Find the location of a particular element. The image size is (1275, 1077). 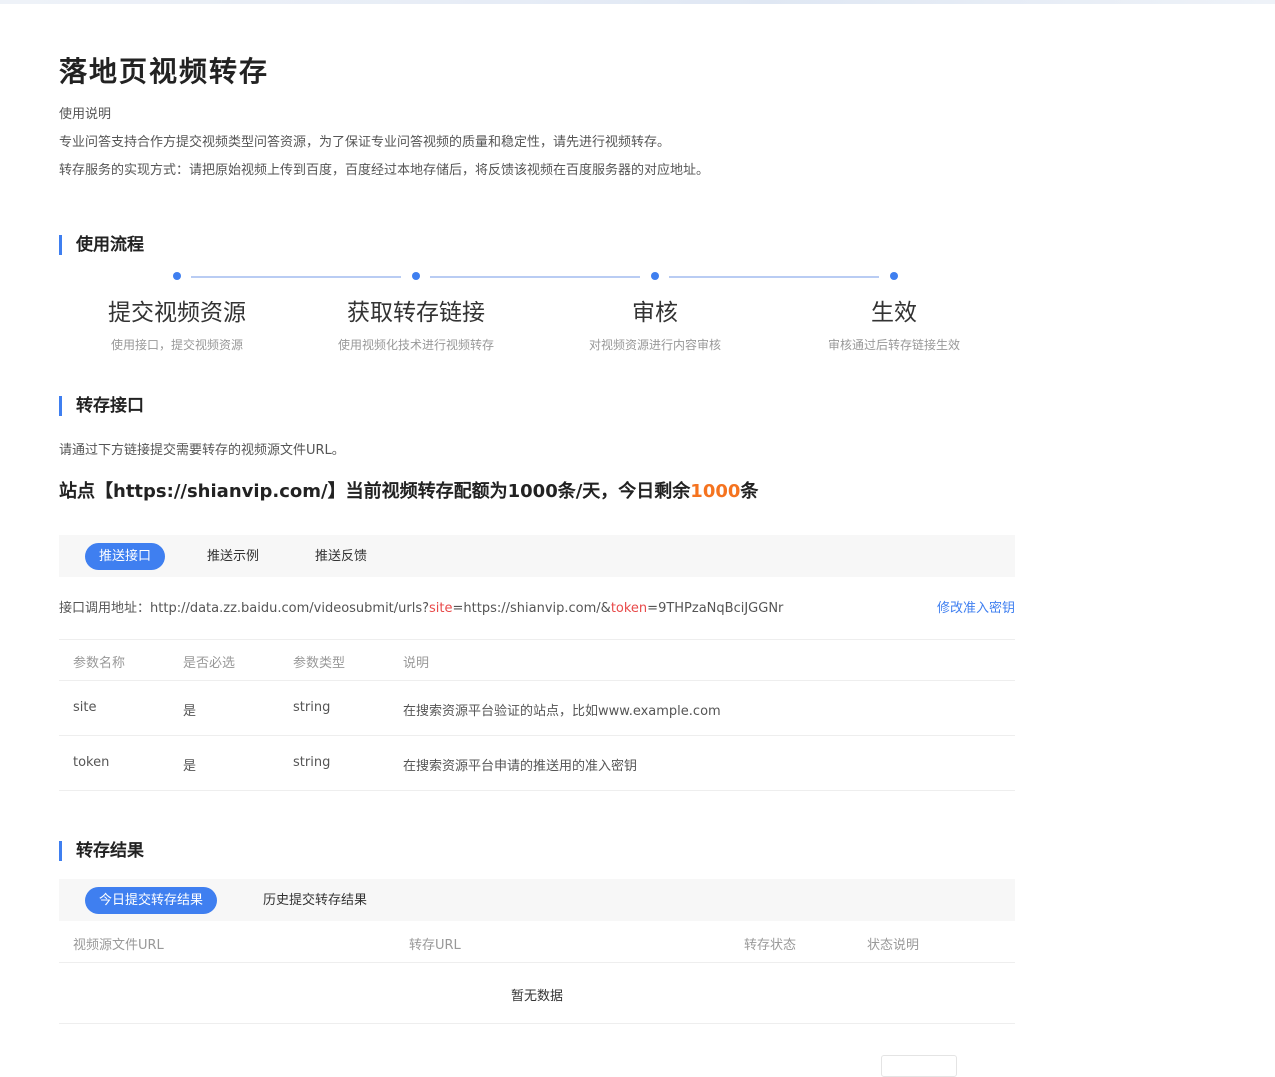

step-title: 获取转存链接 is located at coordinates (416, 313).